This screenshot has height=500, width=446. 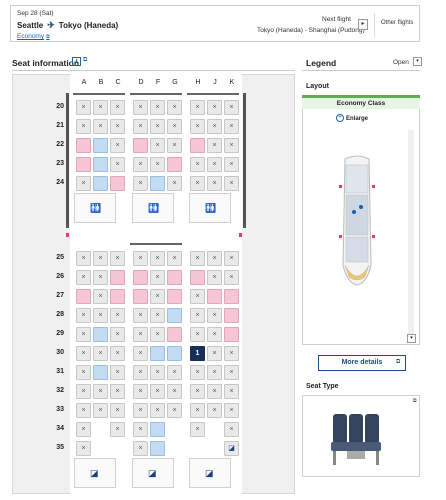 I want to click on seat-34H: ×, so click(x=197, y=429).